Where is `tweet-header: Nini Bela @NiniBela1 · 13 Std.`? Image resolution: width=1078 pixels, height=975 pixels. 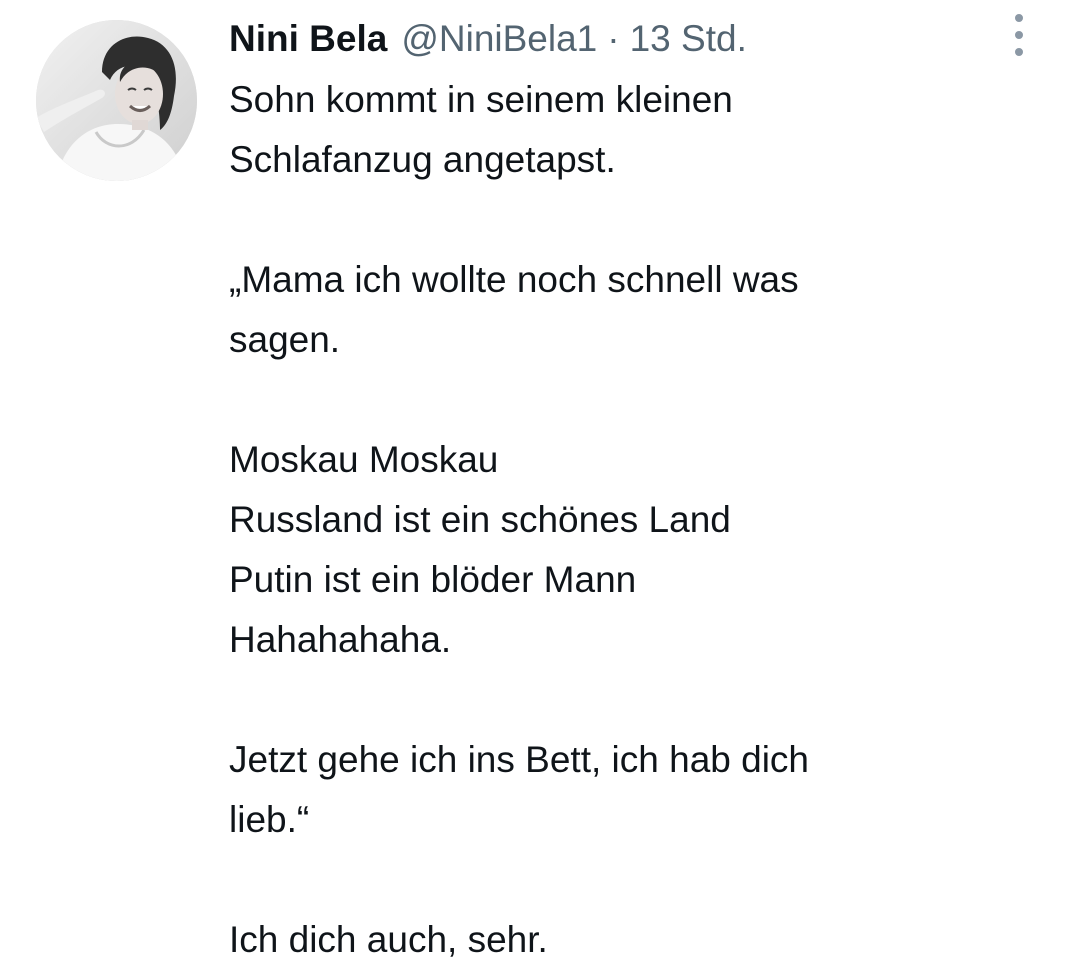 tweet-header: Nini Bela @NiniBela1 · 13 Std. is located at coordinates (488, 39).